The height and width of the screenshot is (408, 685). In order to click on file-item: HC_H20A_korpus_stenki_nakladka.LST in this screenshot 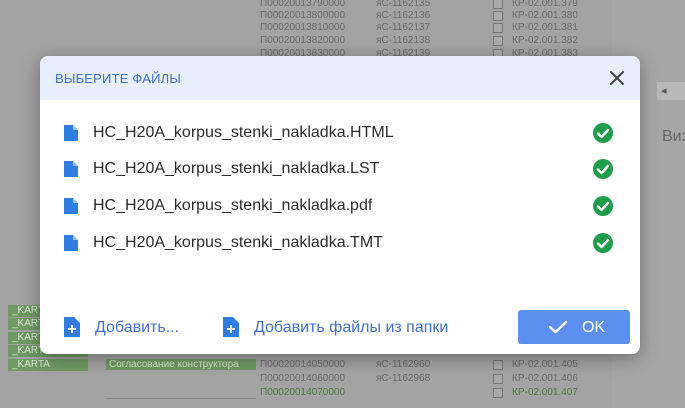, I will do `click(344, 169)`.